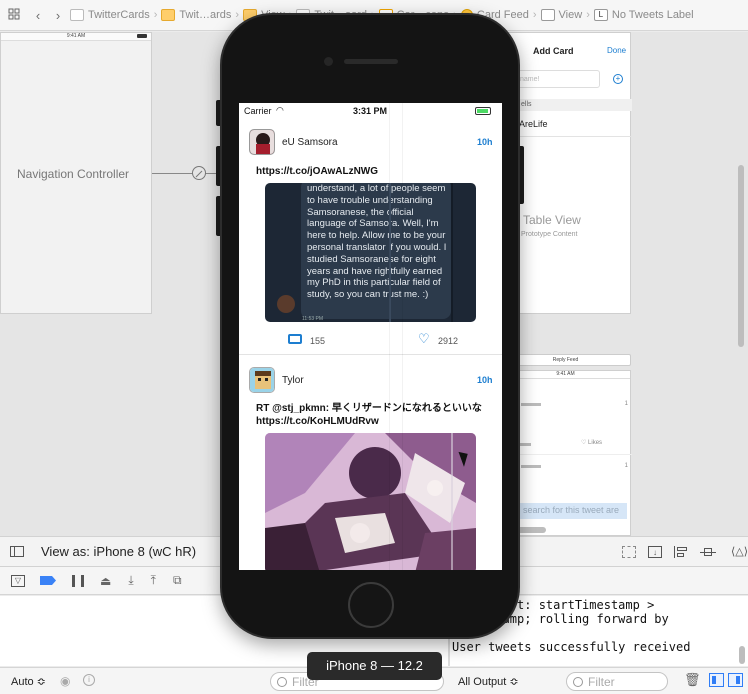  What do you see at coordinates (371, 61) in the screenshot?
I see `phone-speaker` at bounding box center [371, 61].